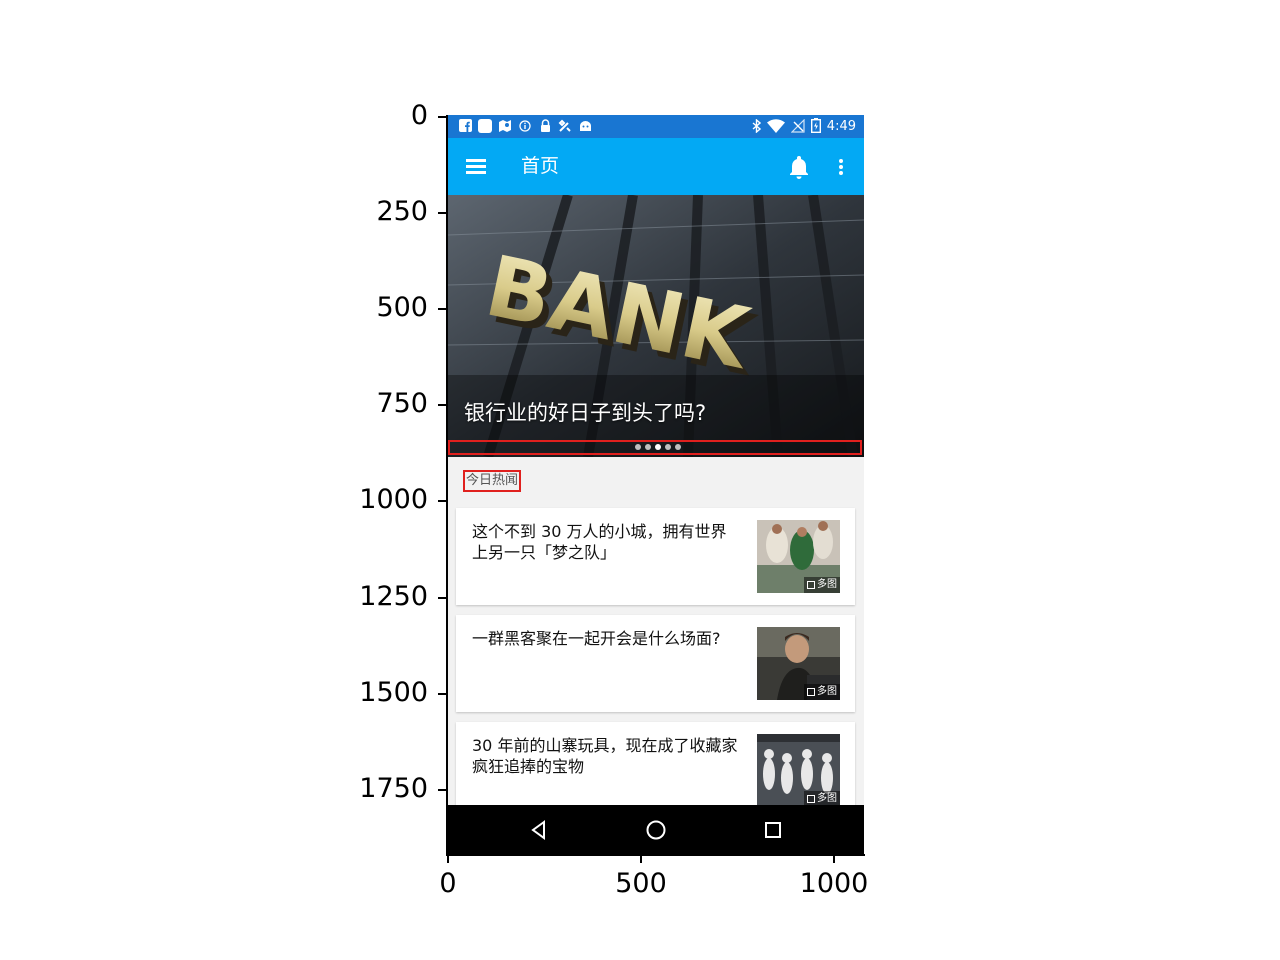 This screenshot has width=1280, height=960. I want to click on carousel-dot-active, so click(658, 447).